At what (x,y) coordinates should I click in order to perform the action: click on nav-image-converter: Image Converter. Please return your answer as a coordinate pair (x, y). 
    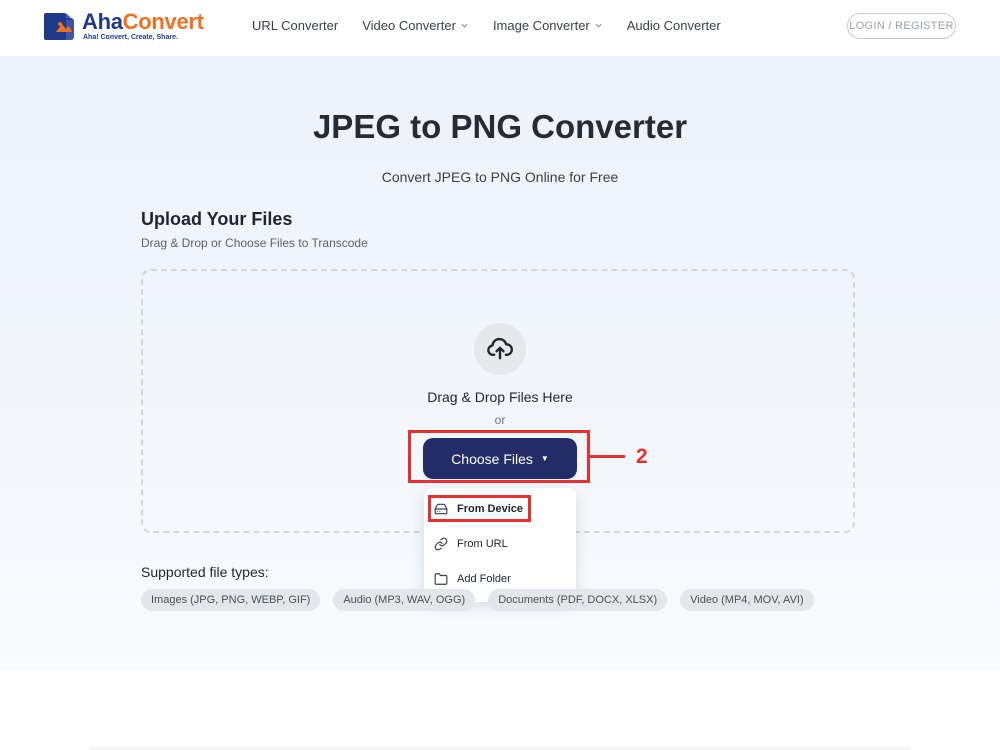
    Looking at the image, I should click on (548, 25).